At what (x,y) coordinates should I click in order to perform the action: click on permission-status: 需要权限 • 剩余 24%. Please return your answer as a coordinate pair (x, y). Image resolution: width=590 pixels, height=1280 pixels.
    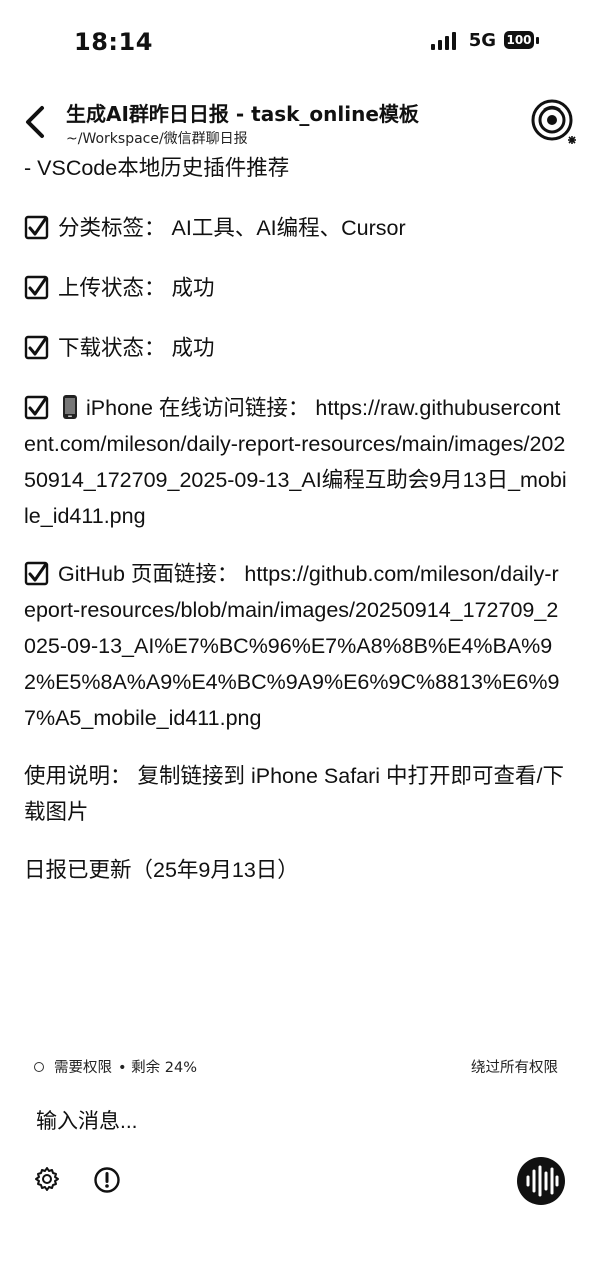
    Looking at the image, I should click on (115, 1066).